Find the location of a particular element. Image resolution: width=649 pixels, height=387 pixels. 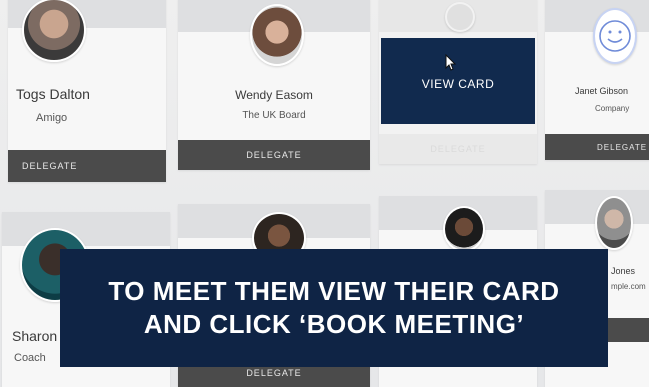

delegate-organisation: Amigo is located at coordinates (52, 118).